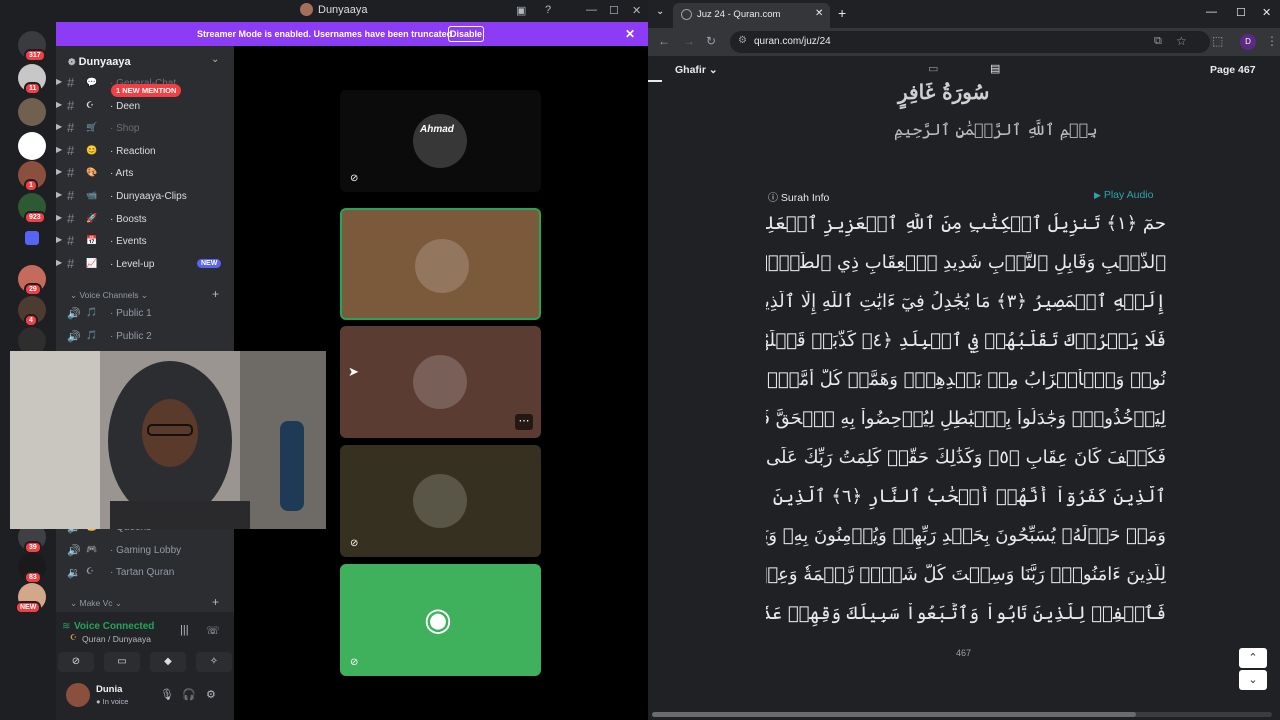 This screenshot has width=1280, height=720. What do you see at coordinates (211, 694) in the screenshot?
I see `gear-icon: ⚙` at bounding box center [211, 694].